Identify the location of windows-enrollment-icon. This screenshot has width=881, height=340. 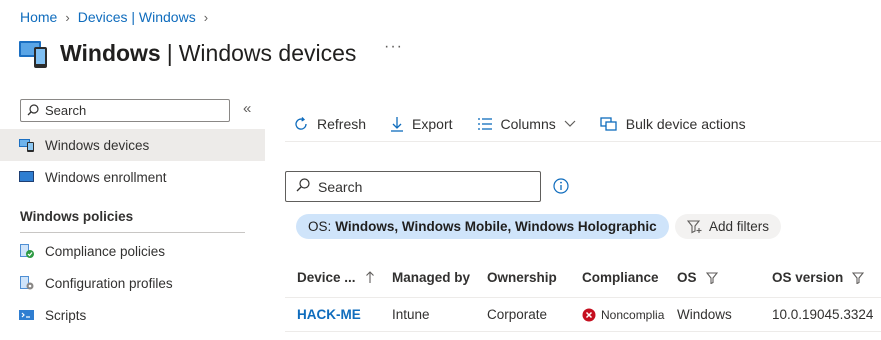
(27, 177).